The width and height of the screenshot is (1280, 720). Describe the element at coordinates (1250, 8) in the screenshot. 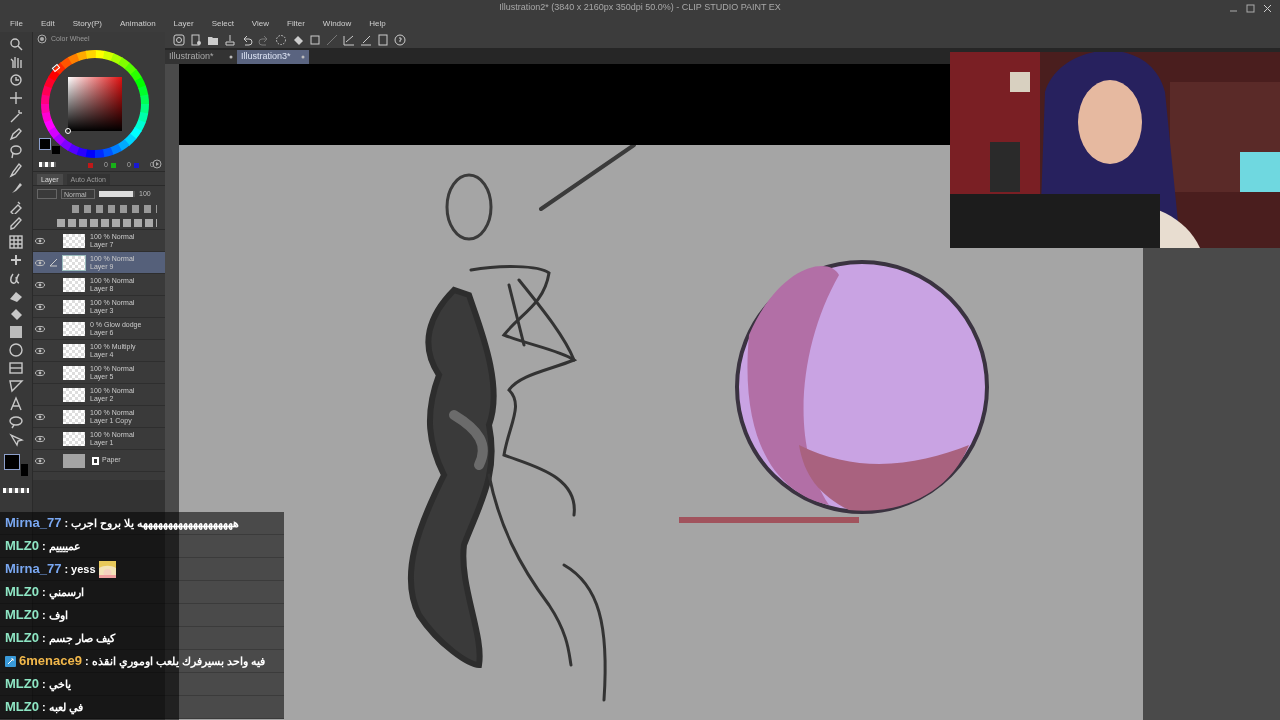

I see `maximize-icon` at that location.